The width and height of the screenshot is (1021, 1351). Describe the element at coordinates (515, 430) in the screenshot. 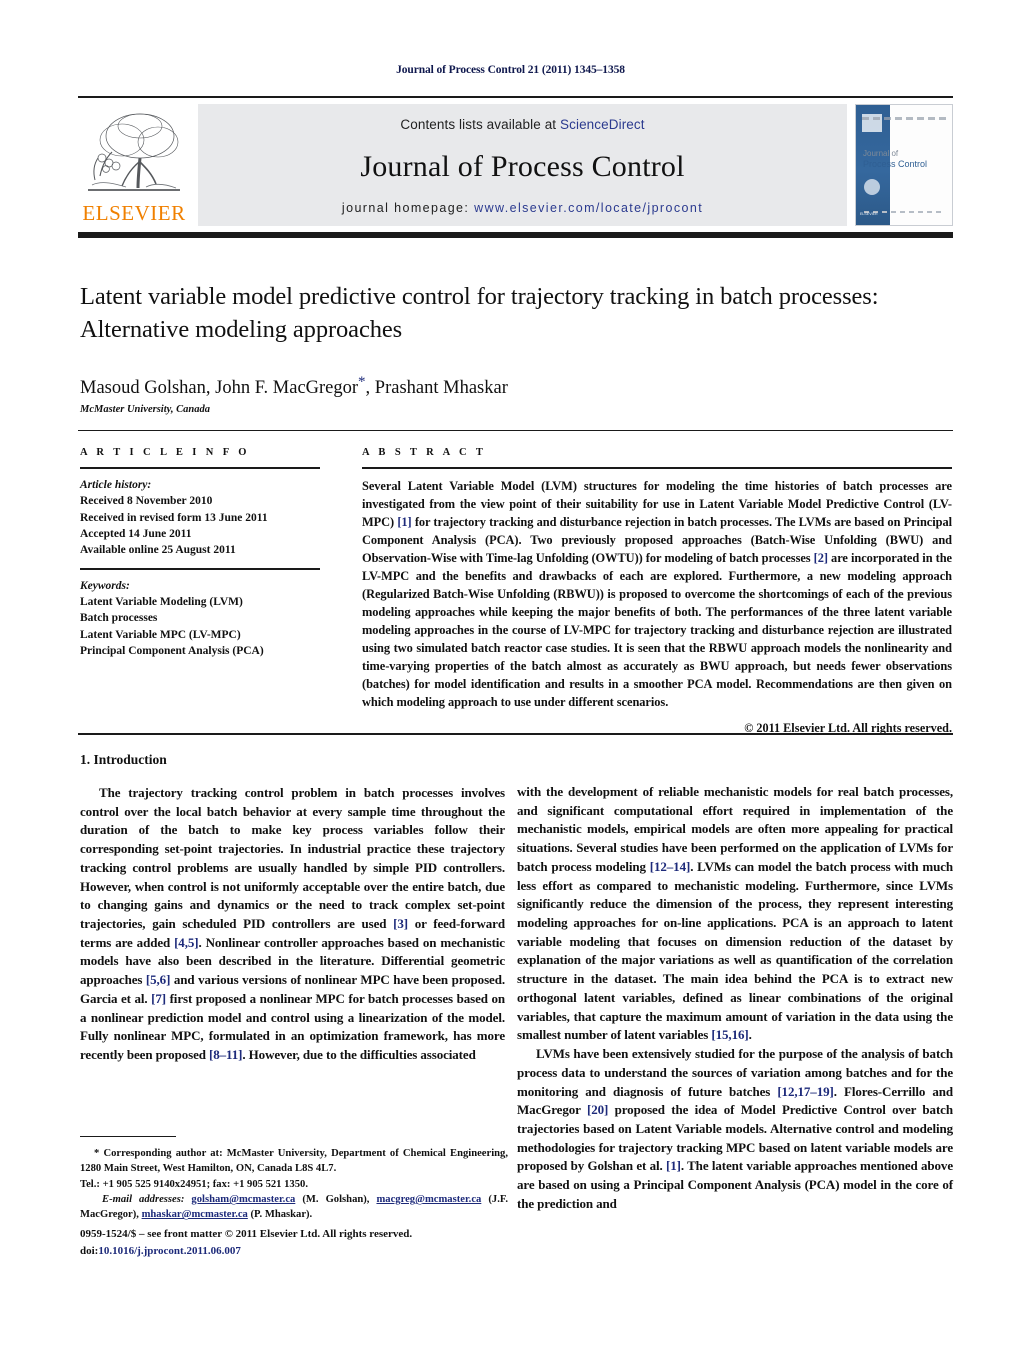

I see `info-section-top-rule` at that location.